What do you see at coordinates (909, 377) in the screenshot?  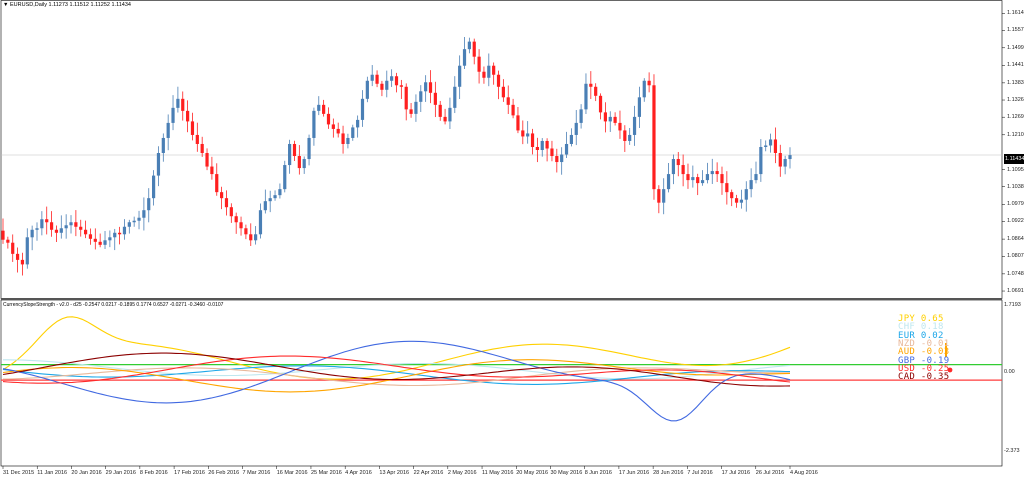 I see `legend-currency: CAD` at bounding box center [909, 377].